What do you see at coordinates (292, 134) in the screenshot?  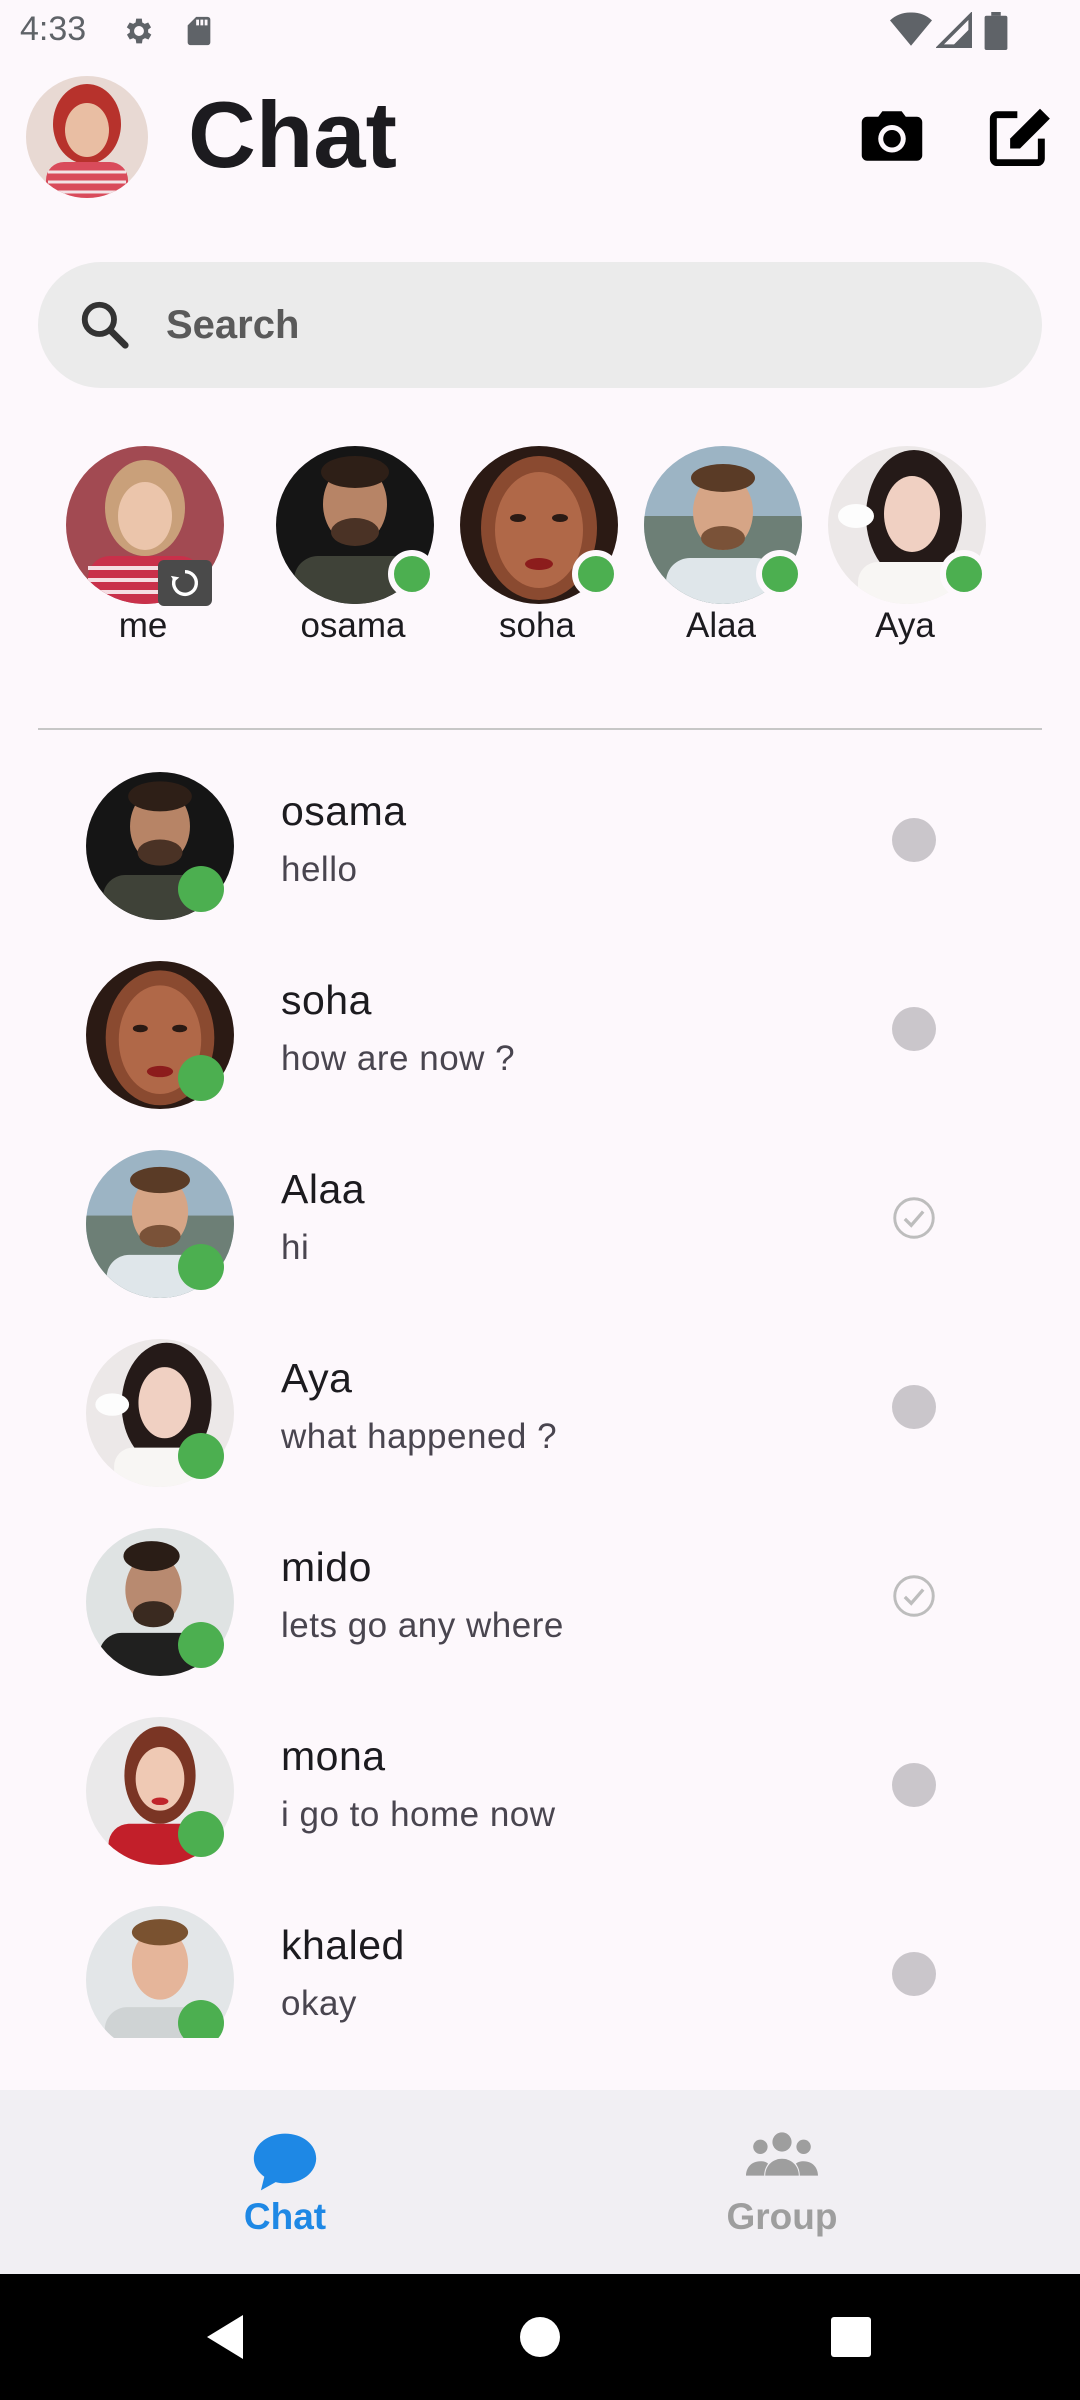 I see `page-title: Chat` at bounding box center [292, 134].